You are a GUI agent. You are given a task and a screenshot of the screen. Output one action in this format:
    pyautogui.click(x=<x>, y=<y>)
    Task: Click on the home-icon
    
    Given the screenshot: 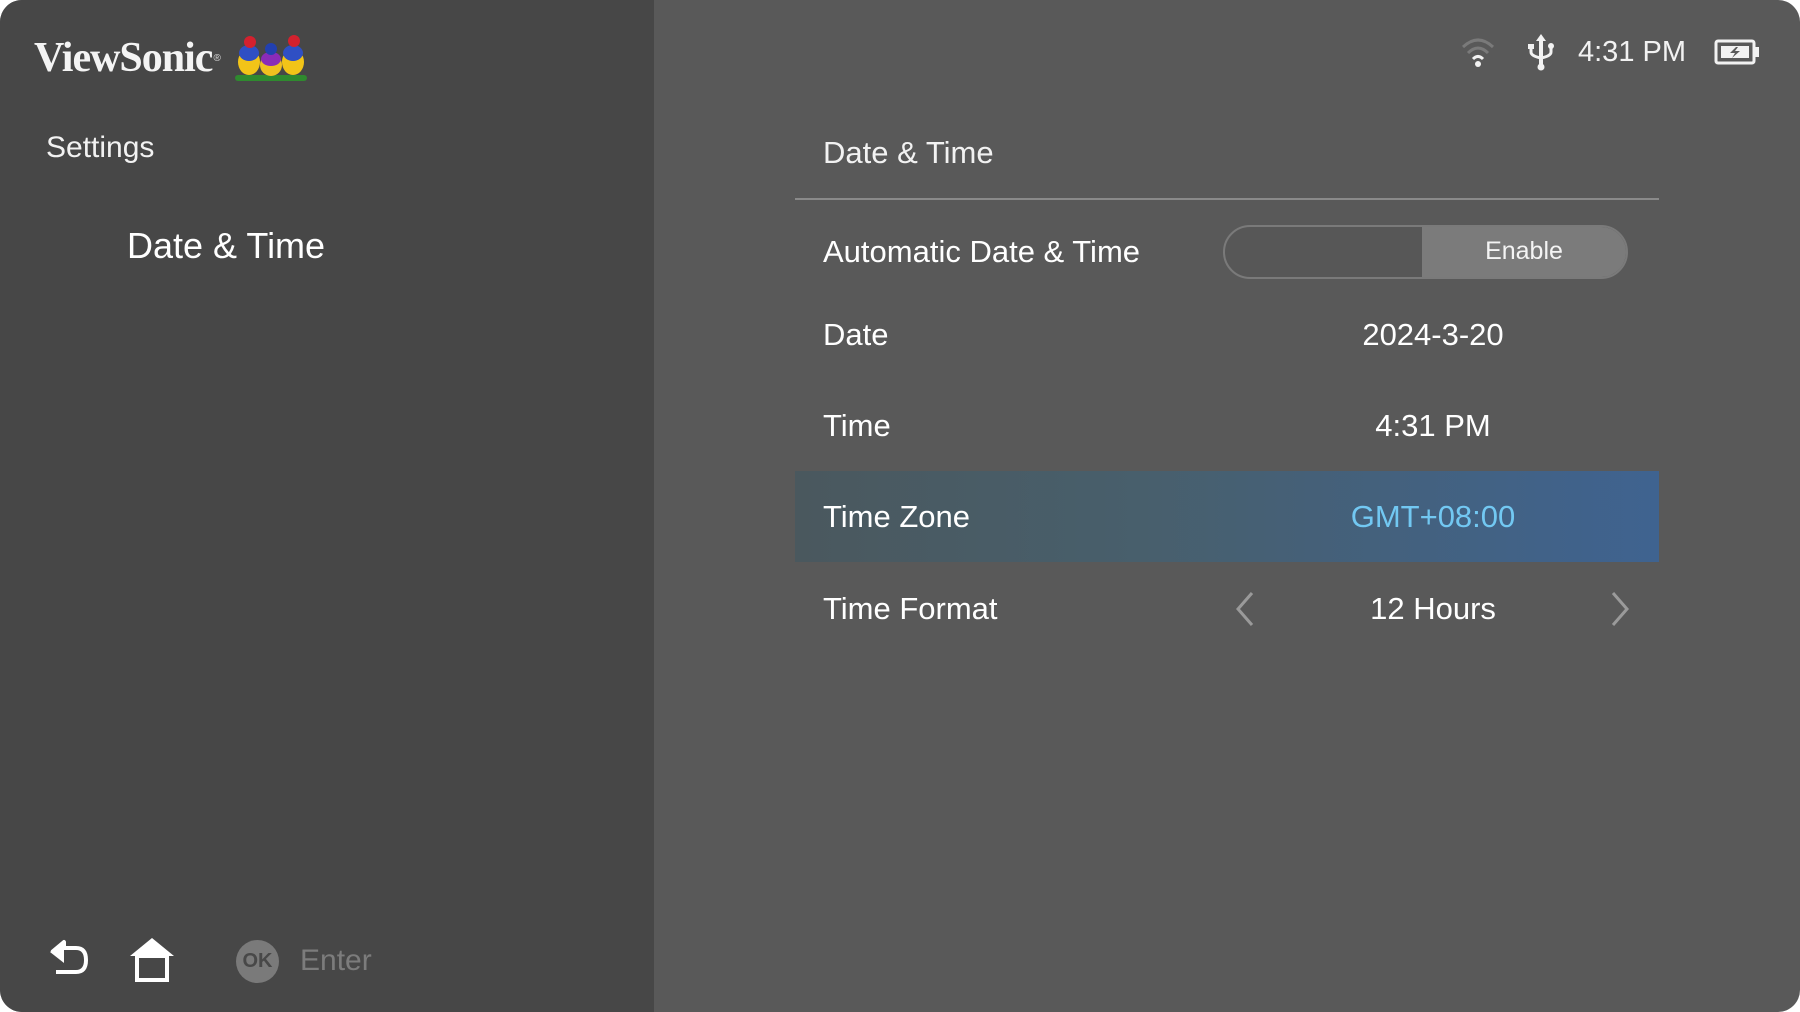 What is the action you would take?
    pyautogui.click(x=152, y=960)
    